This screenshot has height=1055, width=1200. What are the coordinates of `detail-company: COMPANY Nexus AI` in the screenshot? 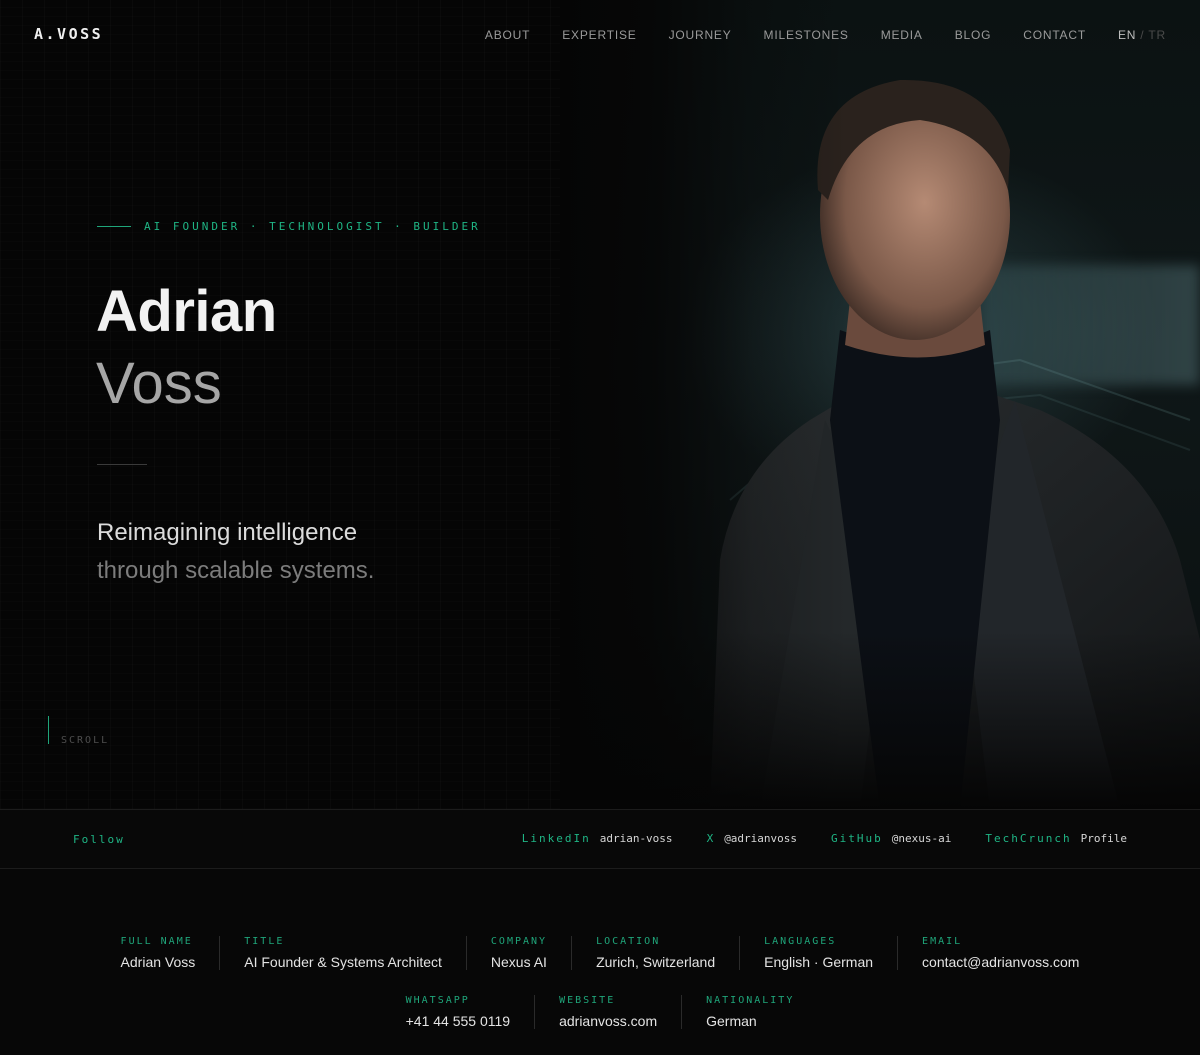 It's located at (518, 953).